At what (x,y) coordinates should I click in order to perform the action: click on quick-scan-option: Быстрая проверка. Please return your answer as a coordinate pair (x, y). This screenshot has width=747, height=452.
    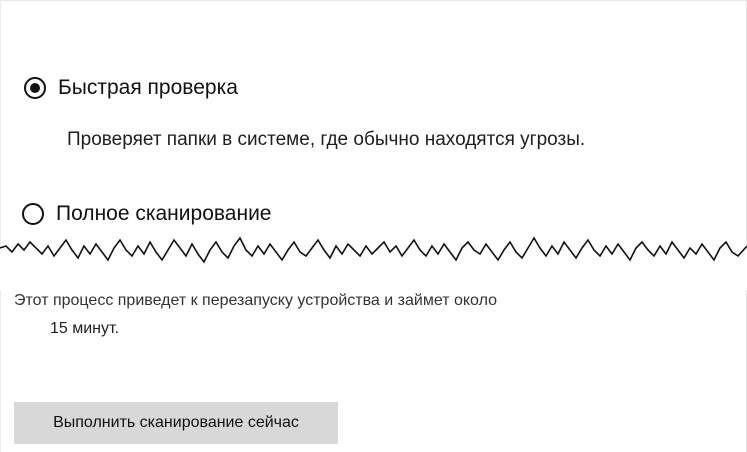
    Looking at the image, I should click on (131, 88).